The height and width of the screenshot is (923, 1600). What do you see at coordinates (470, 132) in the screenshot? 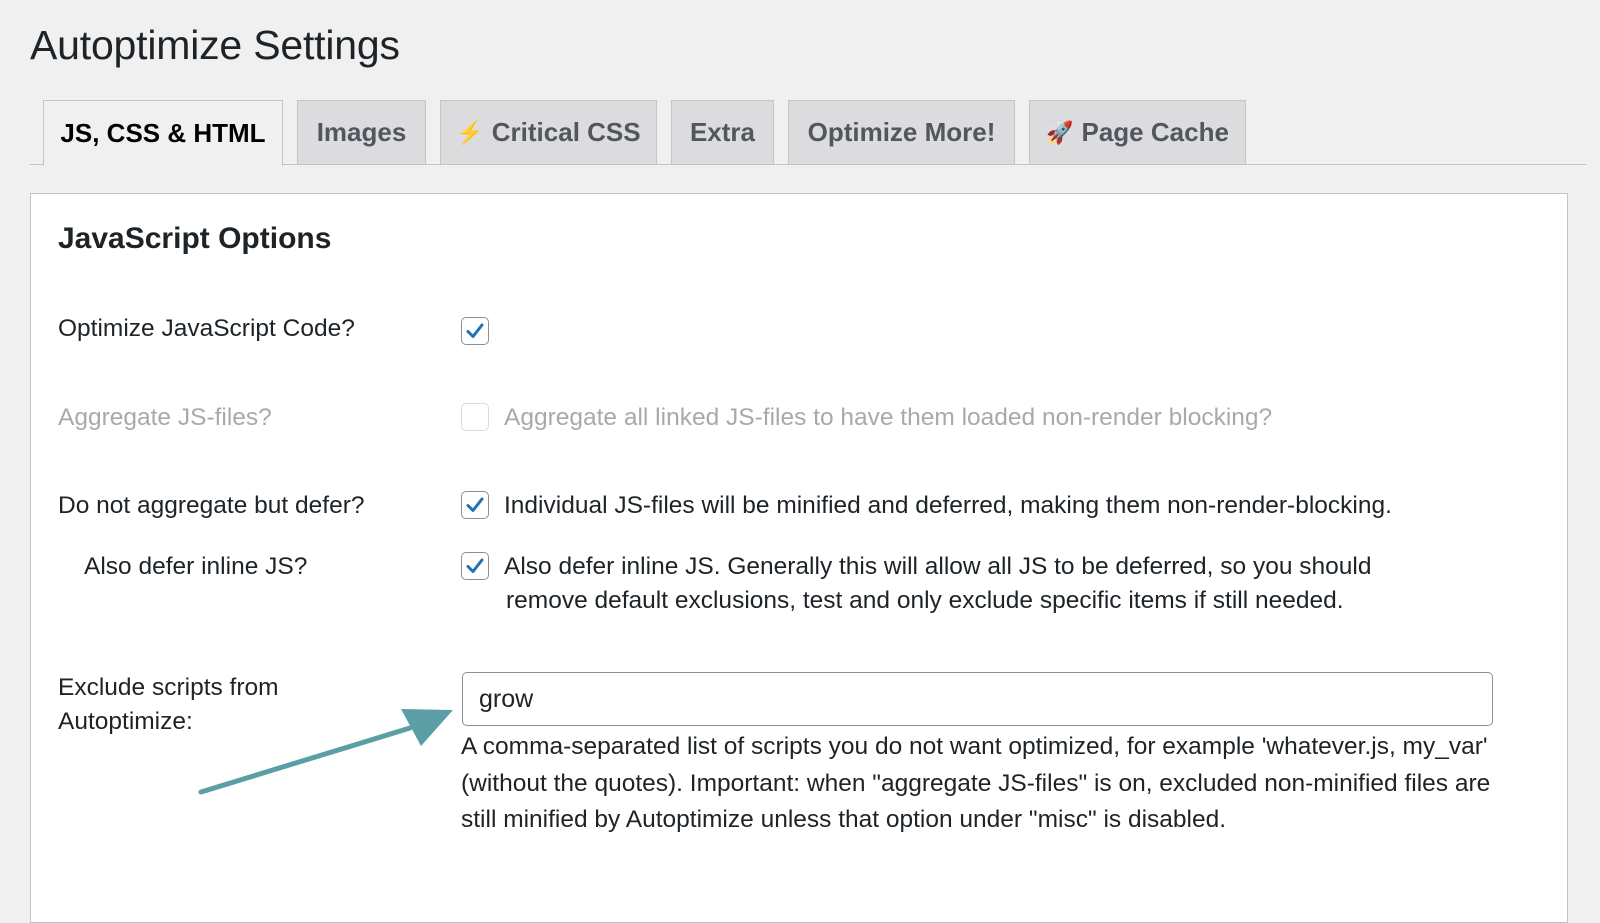
I see `lightning-bolt-icon: ⚡` at bounding box center [470, 132].